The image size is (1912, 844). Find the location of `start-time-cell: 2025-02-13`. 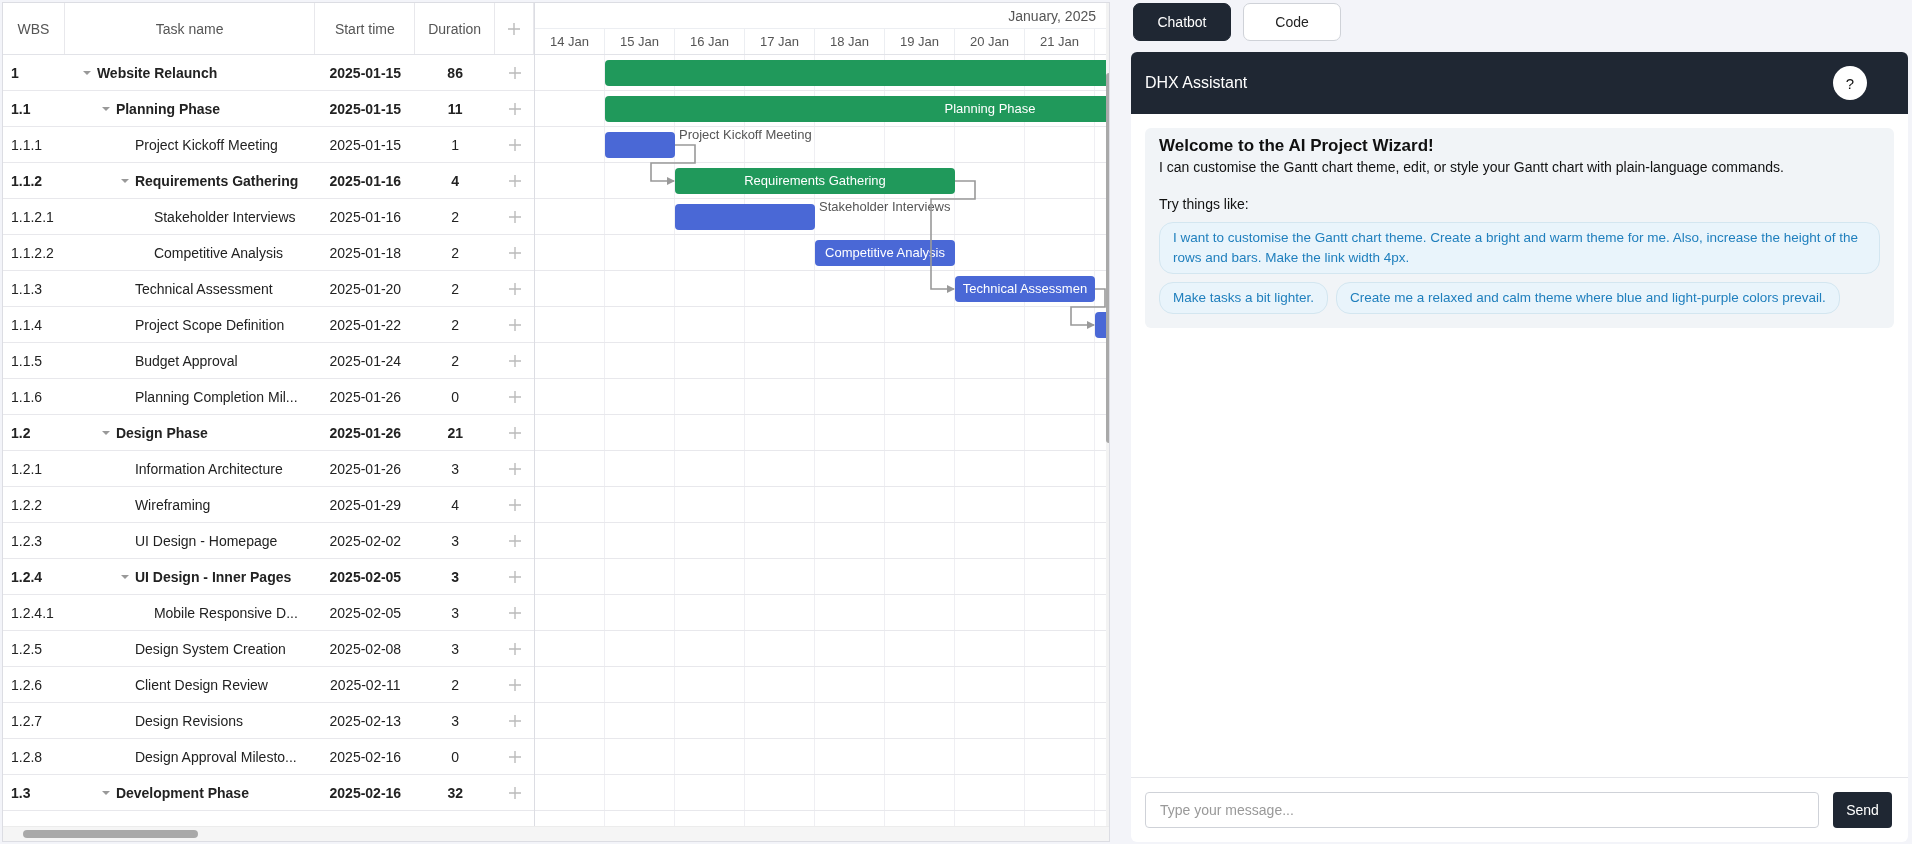

start-time-cell: 2025-02-13 is located at coordinates (365, 720).